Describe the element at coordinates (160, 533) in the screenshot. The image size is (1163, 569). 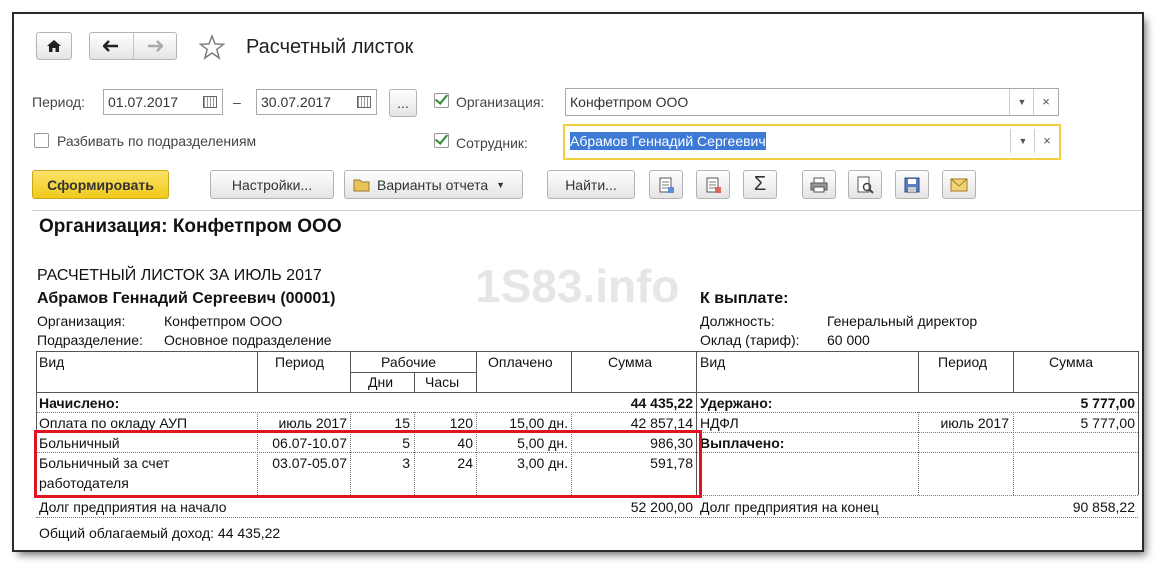
I see `taxable-income: Общий облагаемый доход: 44 435,22` at that location.